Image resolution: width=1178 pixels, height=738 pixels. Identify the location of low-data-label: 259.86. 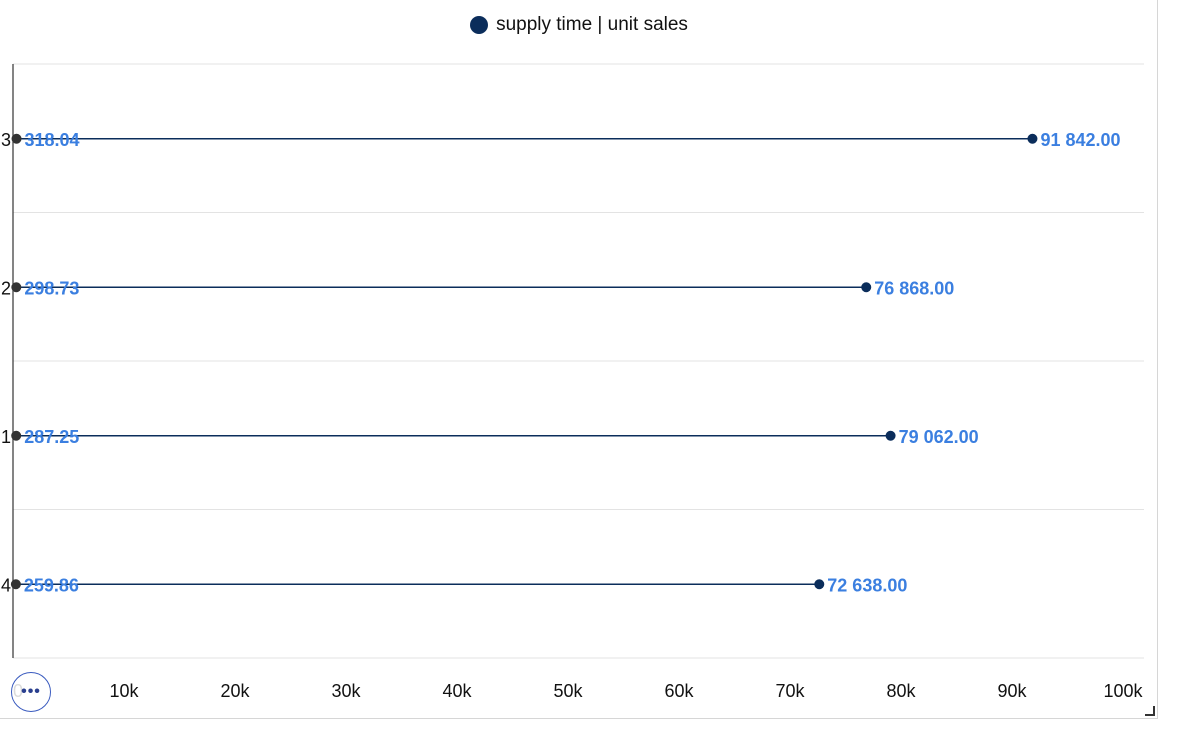
(51, 585).